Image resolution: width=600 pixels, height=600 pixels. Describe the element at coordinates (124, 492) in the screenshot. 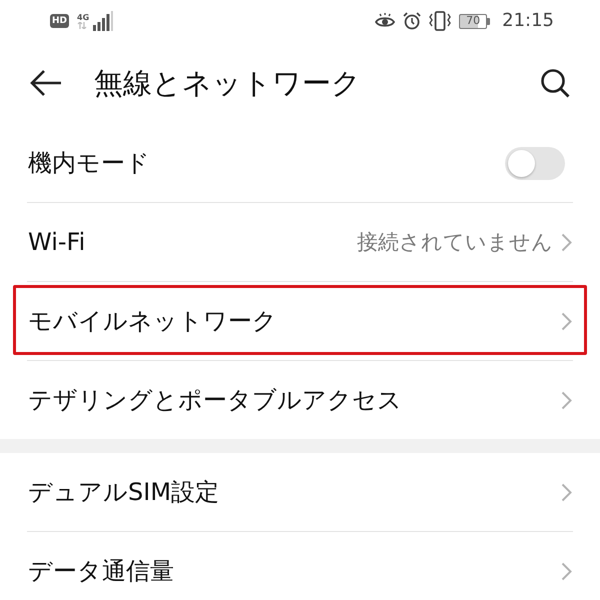

I see `setting-label: デュアルSIM設定` at that location.